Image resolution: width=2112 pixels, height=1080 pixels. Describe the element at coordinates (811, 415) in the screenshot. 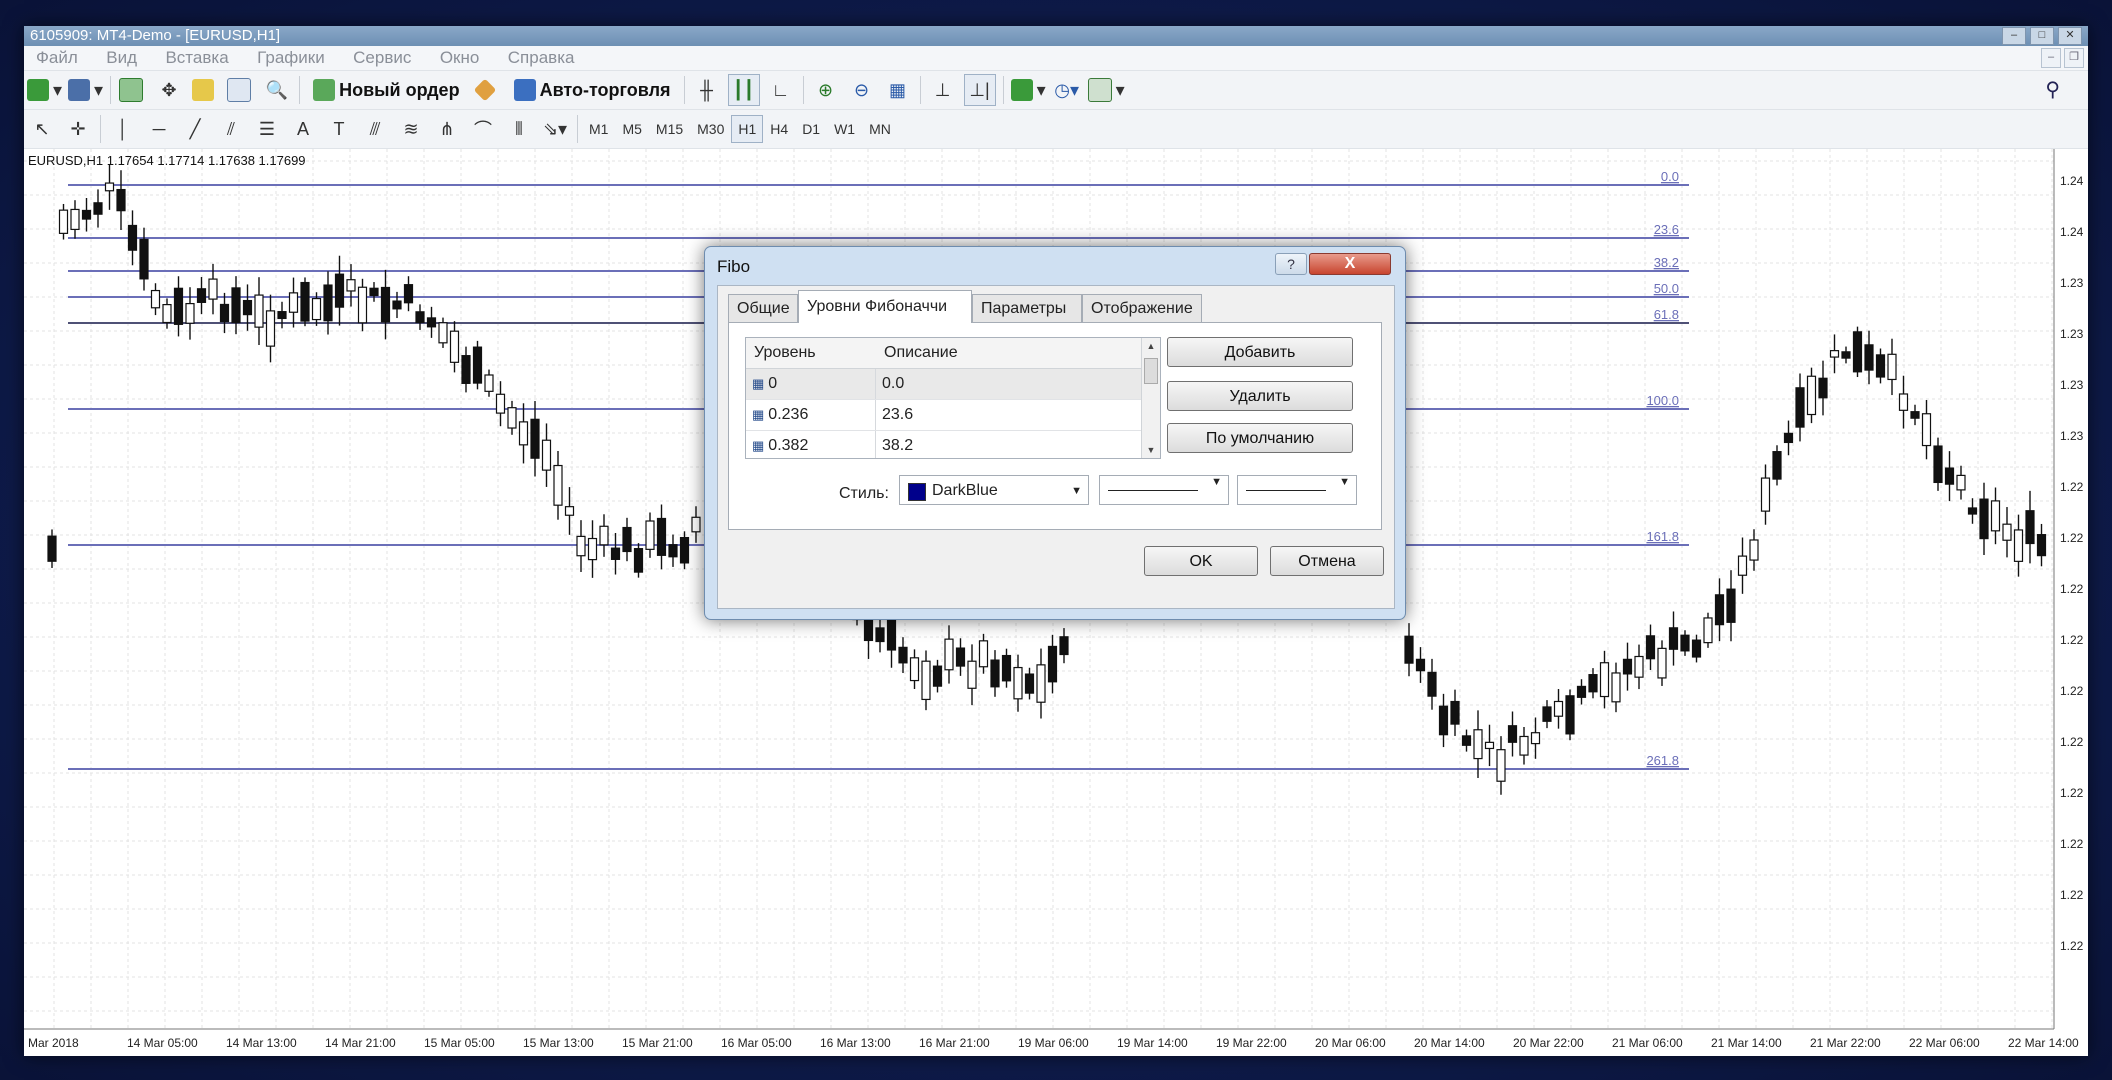

I see `level-cell: ▦ 0.236` at that location.